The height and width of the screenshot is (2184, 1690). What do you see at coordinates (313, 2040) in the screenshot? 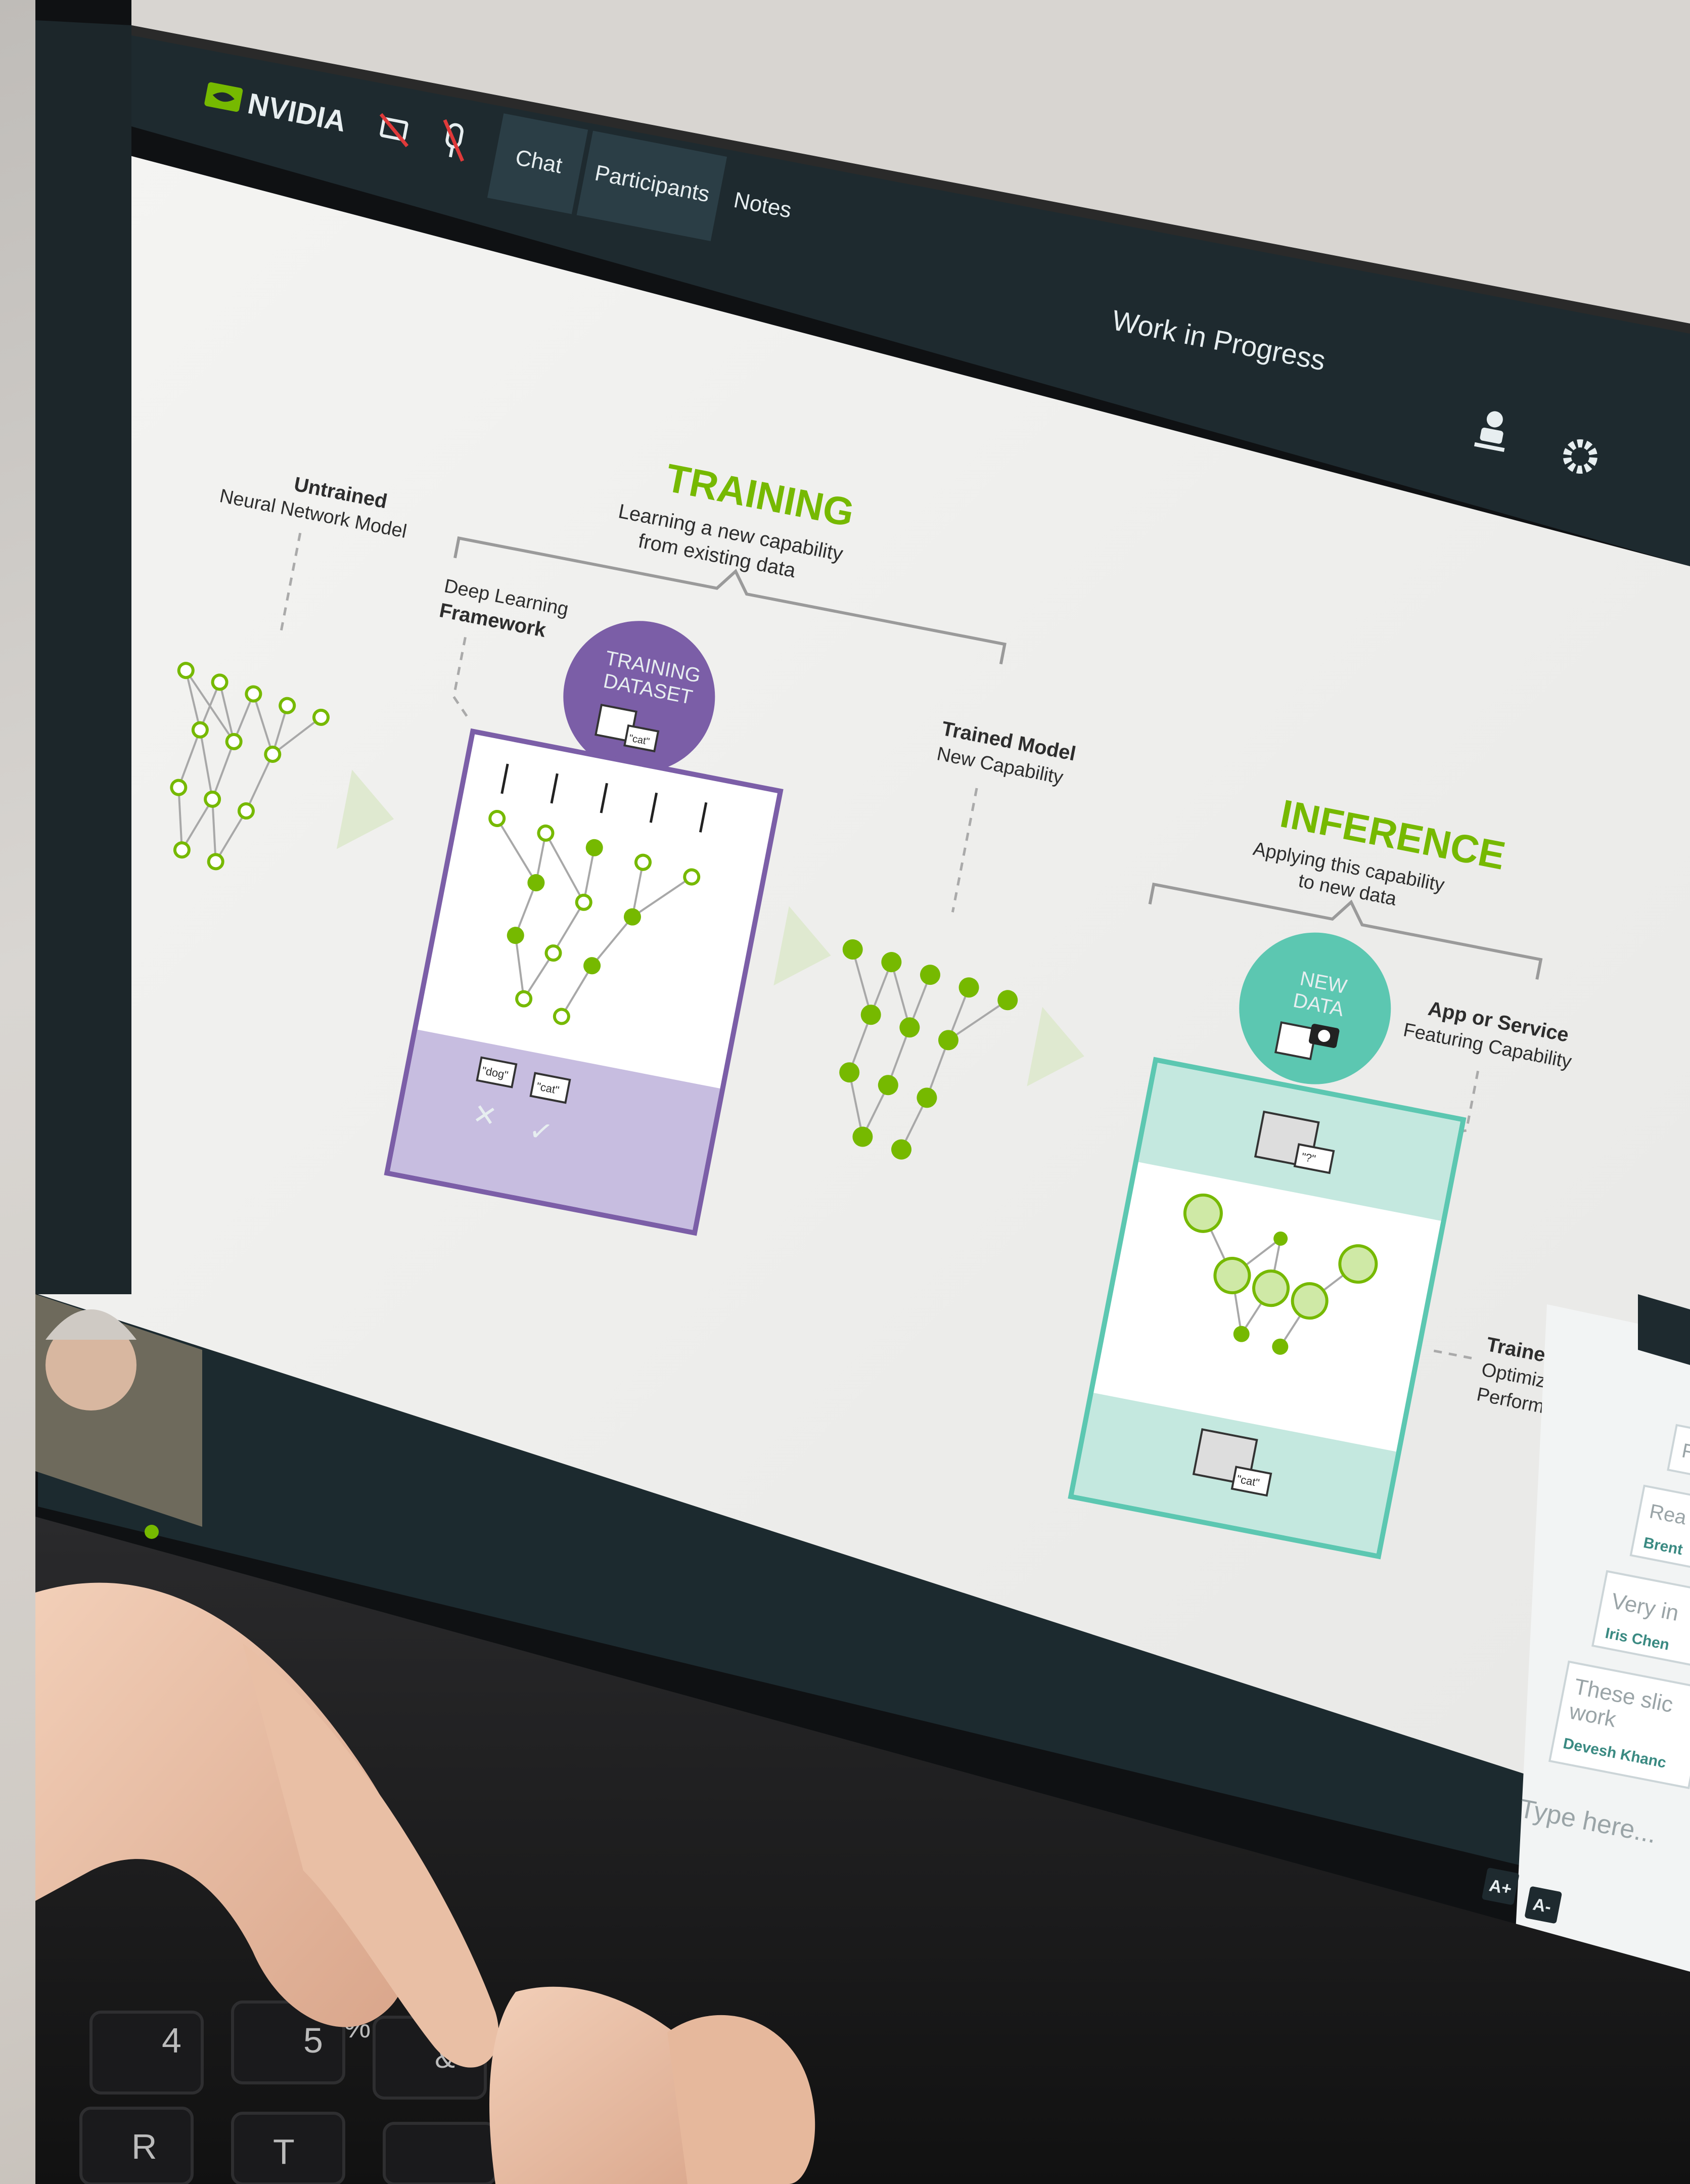
I see `key-5: 5` at bounding box center [313, 2040].